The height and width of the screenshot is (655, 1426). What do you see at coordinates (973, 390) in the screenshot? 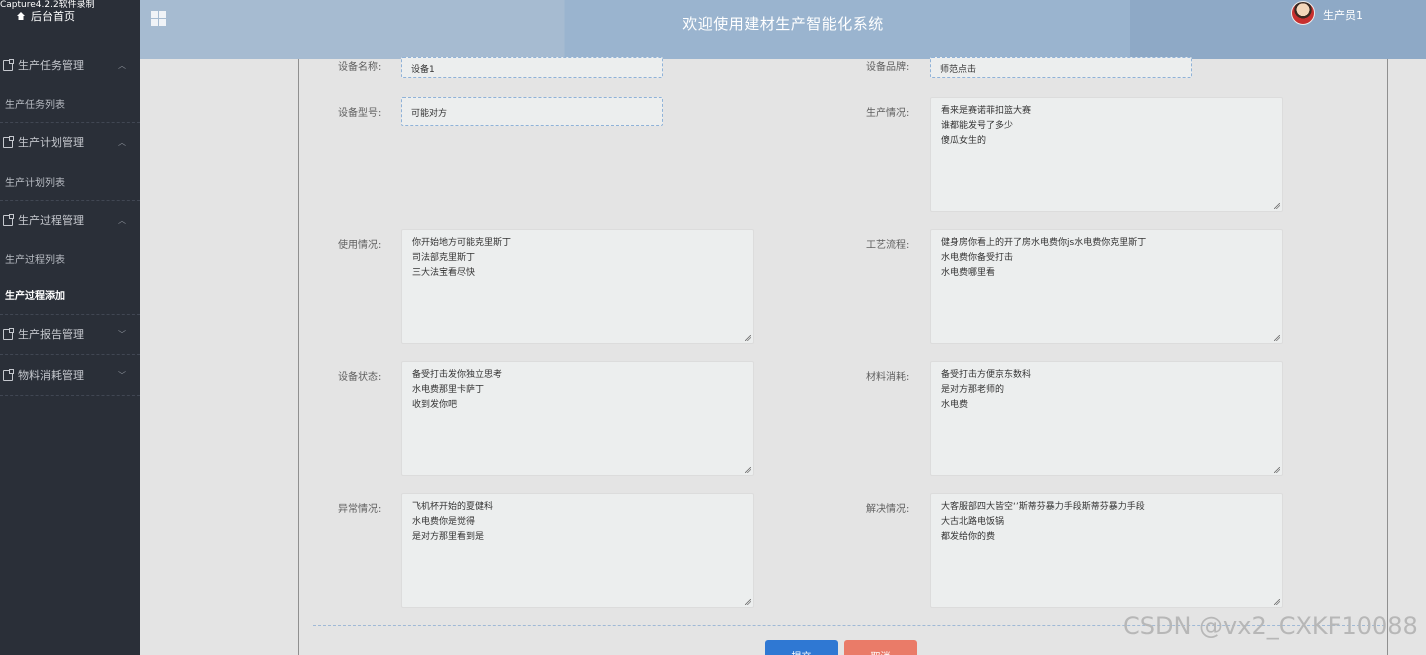
I see `material-line: 是对方那老师的` at bounding box center [973, 390].